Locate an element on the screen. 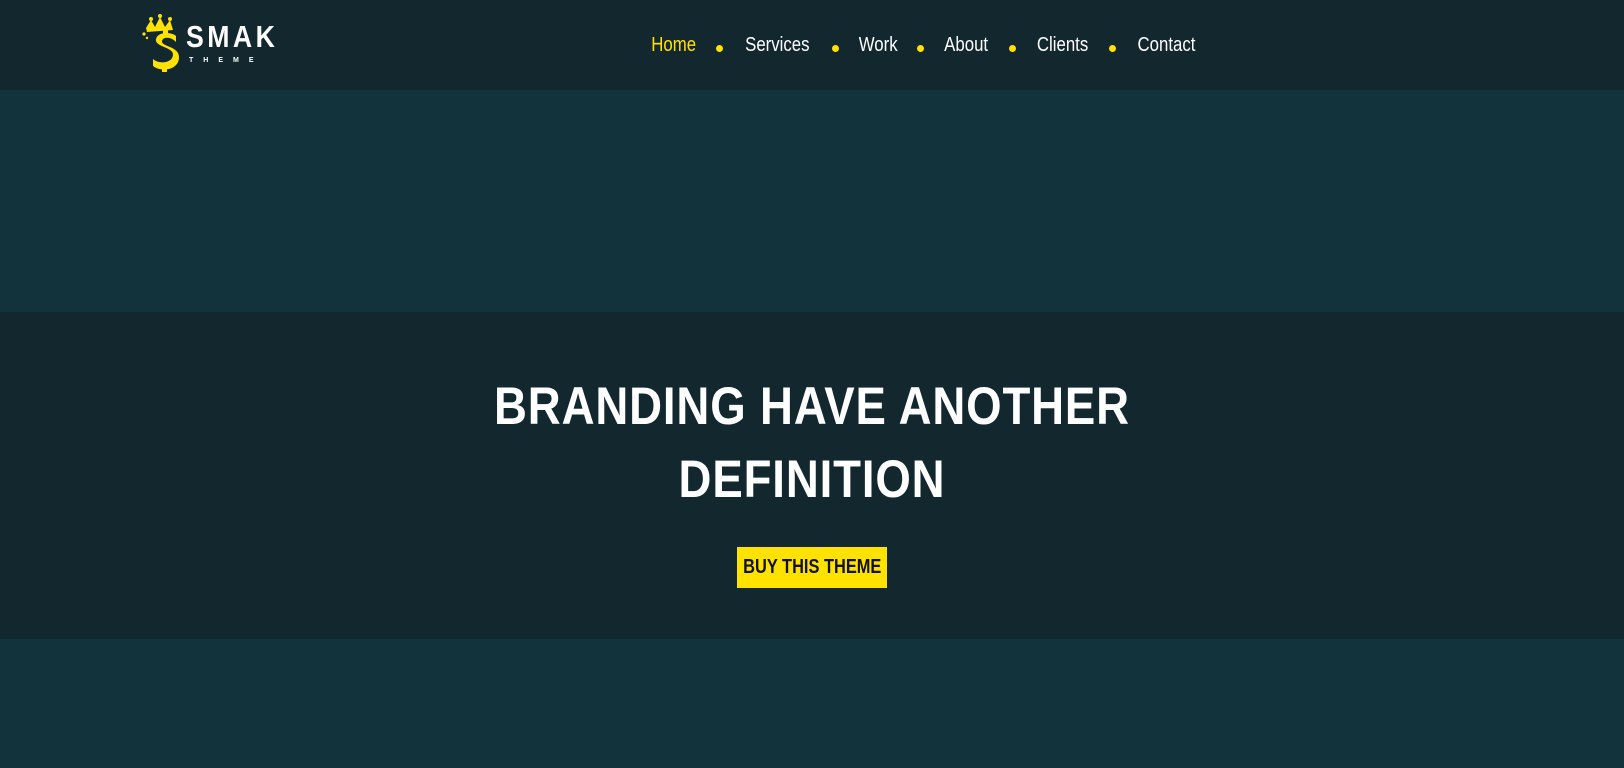  main-nav: Home Services Work About Clients Contact is located at coordinates (924, 45).